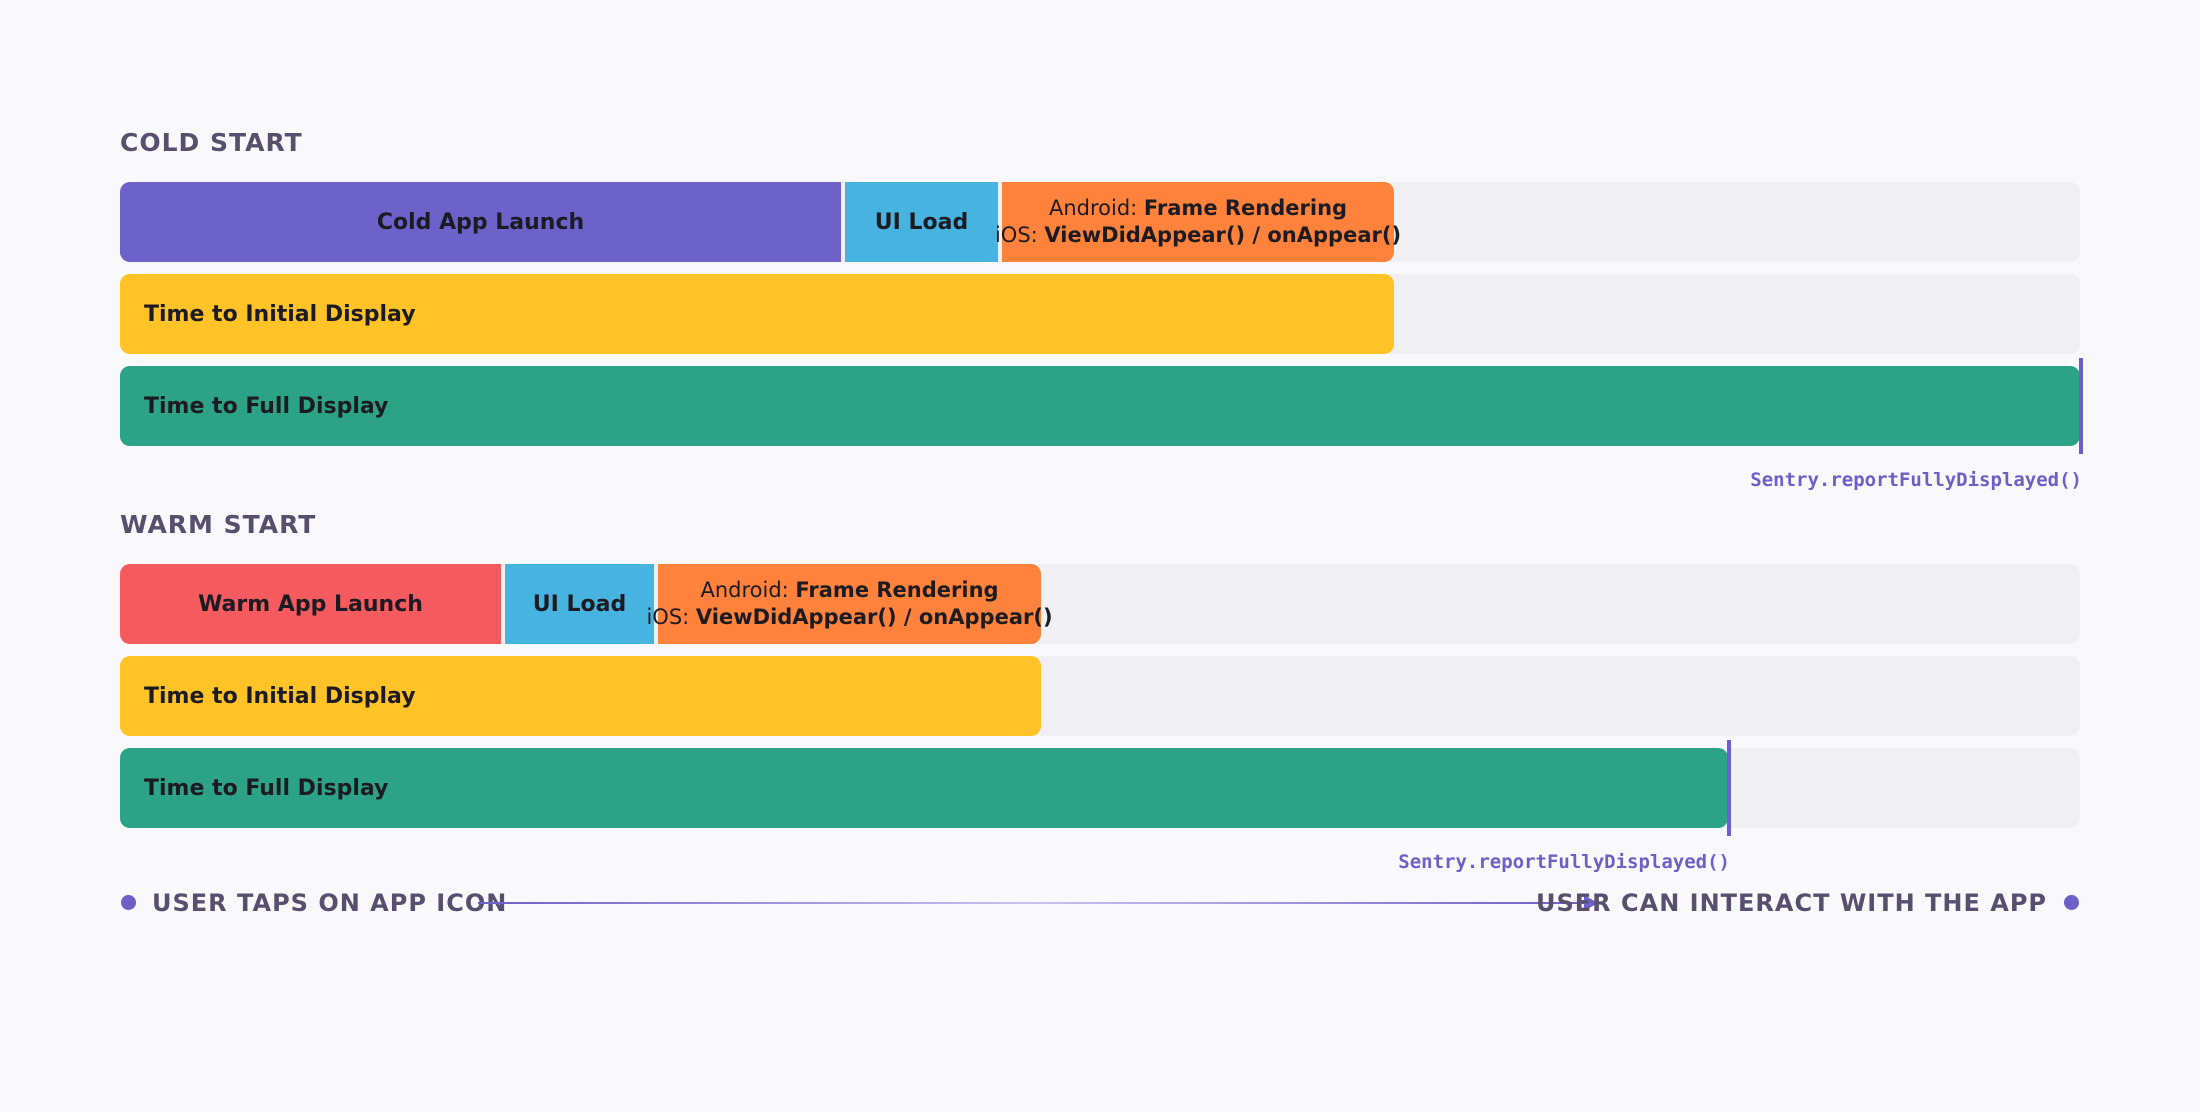 The width and height of the screenshot is (2200, 1112). I want to click on cold-initial-display-label: Time to Initial Display, so click(280, 314).